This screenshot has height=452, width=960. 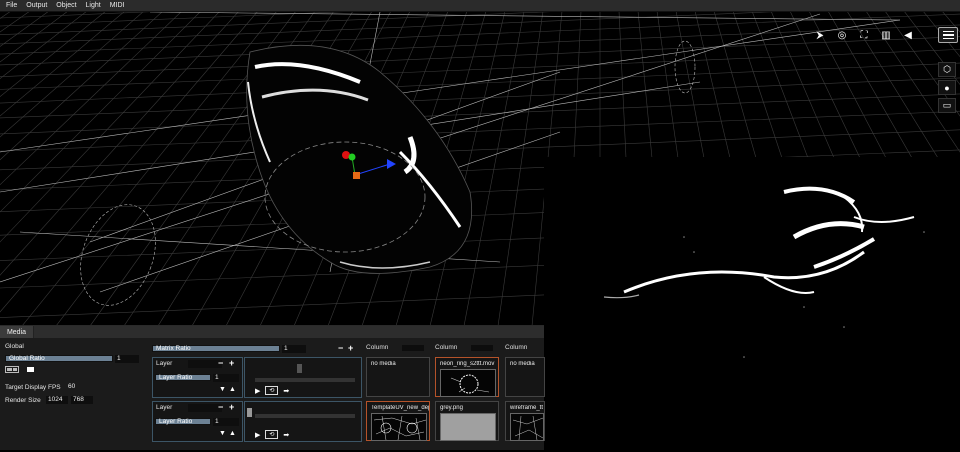 I want to click on view-toolbar: ⮞ ◎ ⛶ ▥ ◀, so click(x=864, y=35).